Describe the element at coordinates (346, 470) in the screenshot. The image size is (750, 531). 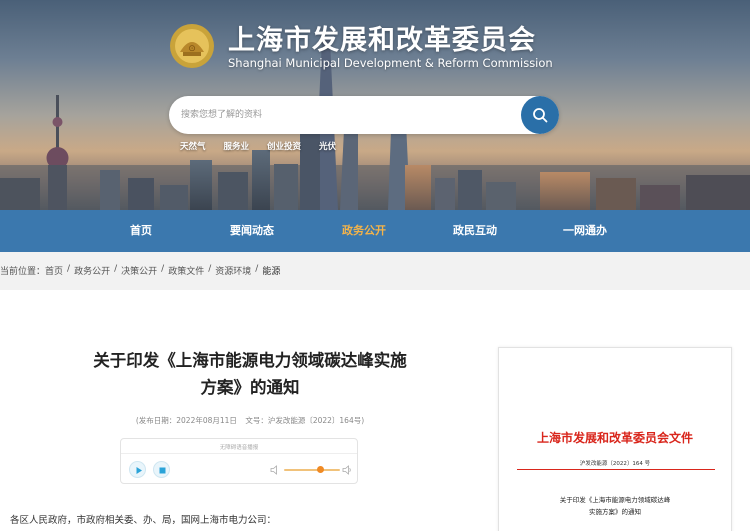
I see `volume-high-icon` at that location.